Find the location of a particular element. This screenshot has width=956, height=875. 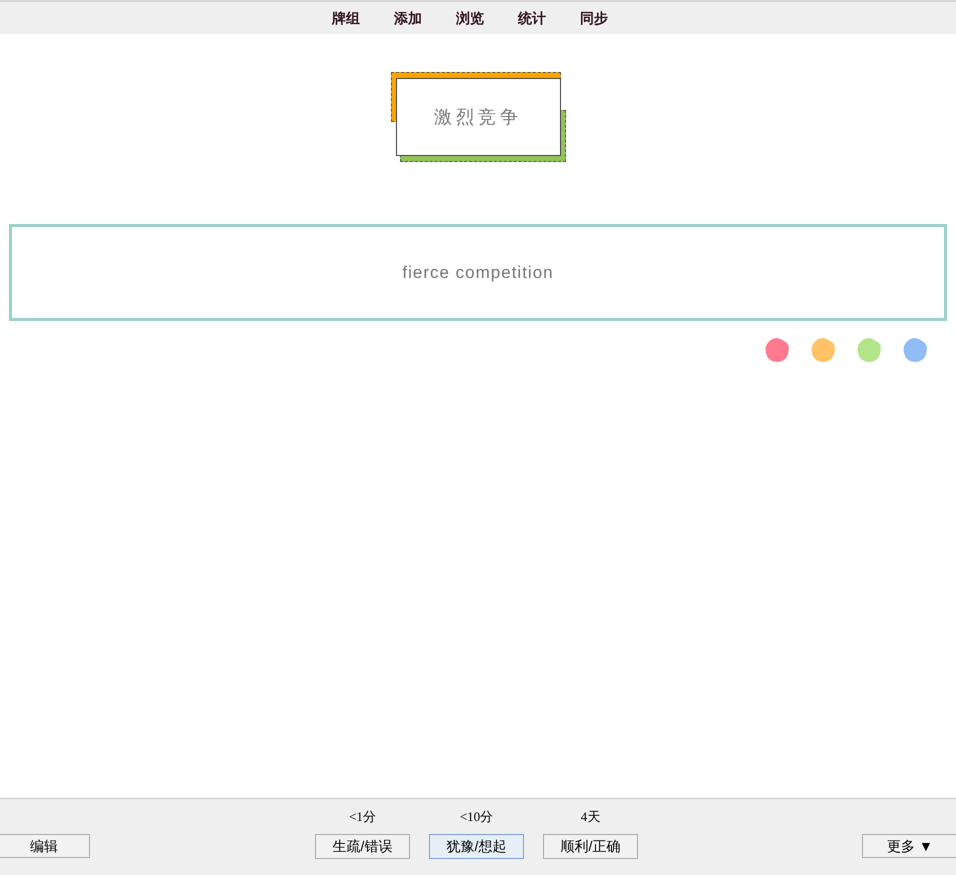

answer-button: 顺利/正确 is located at coordinates (590, 846).